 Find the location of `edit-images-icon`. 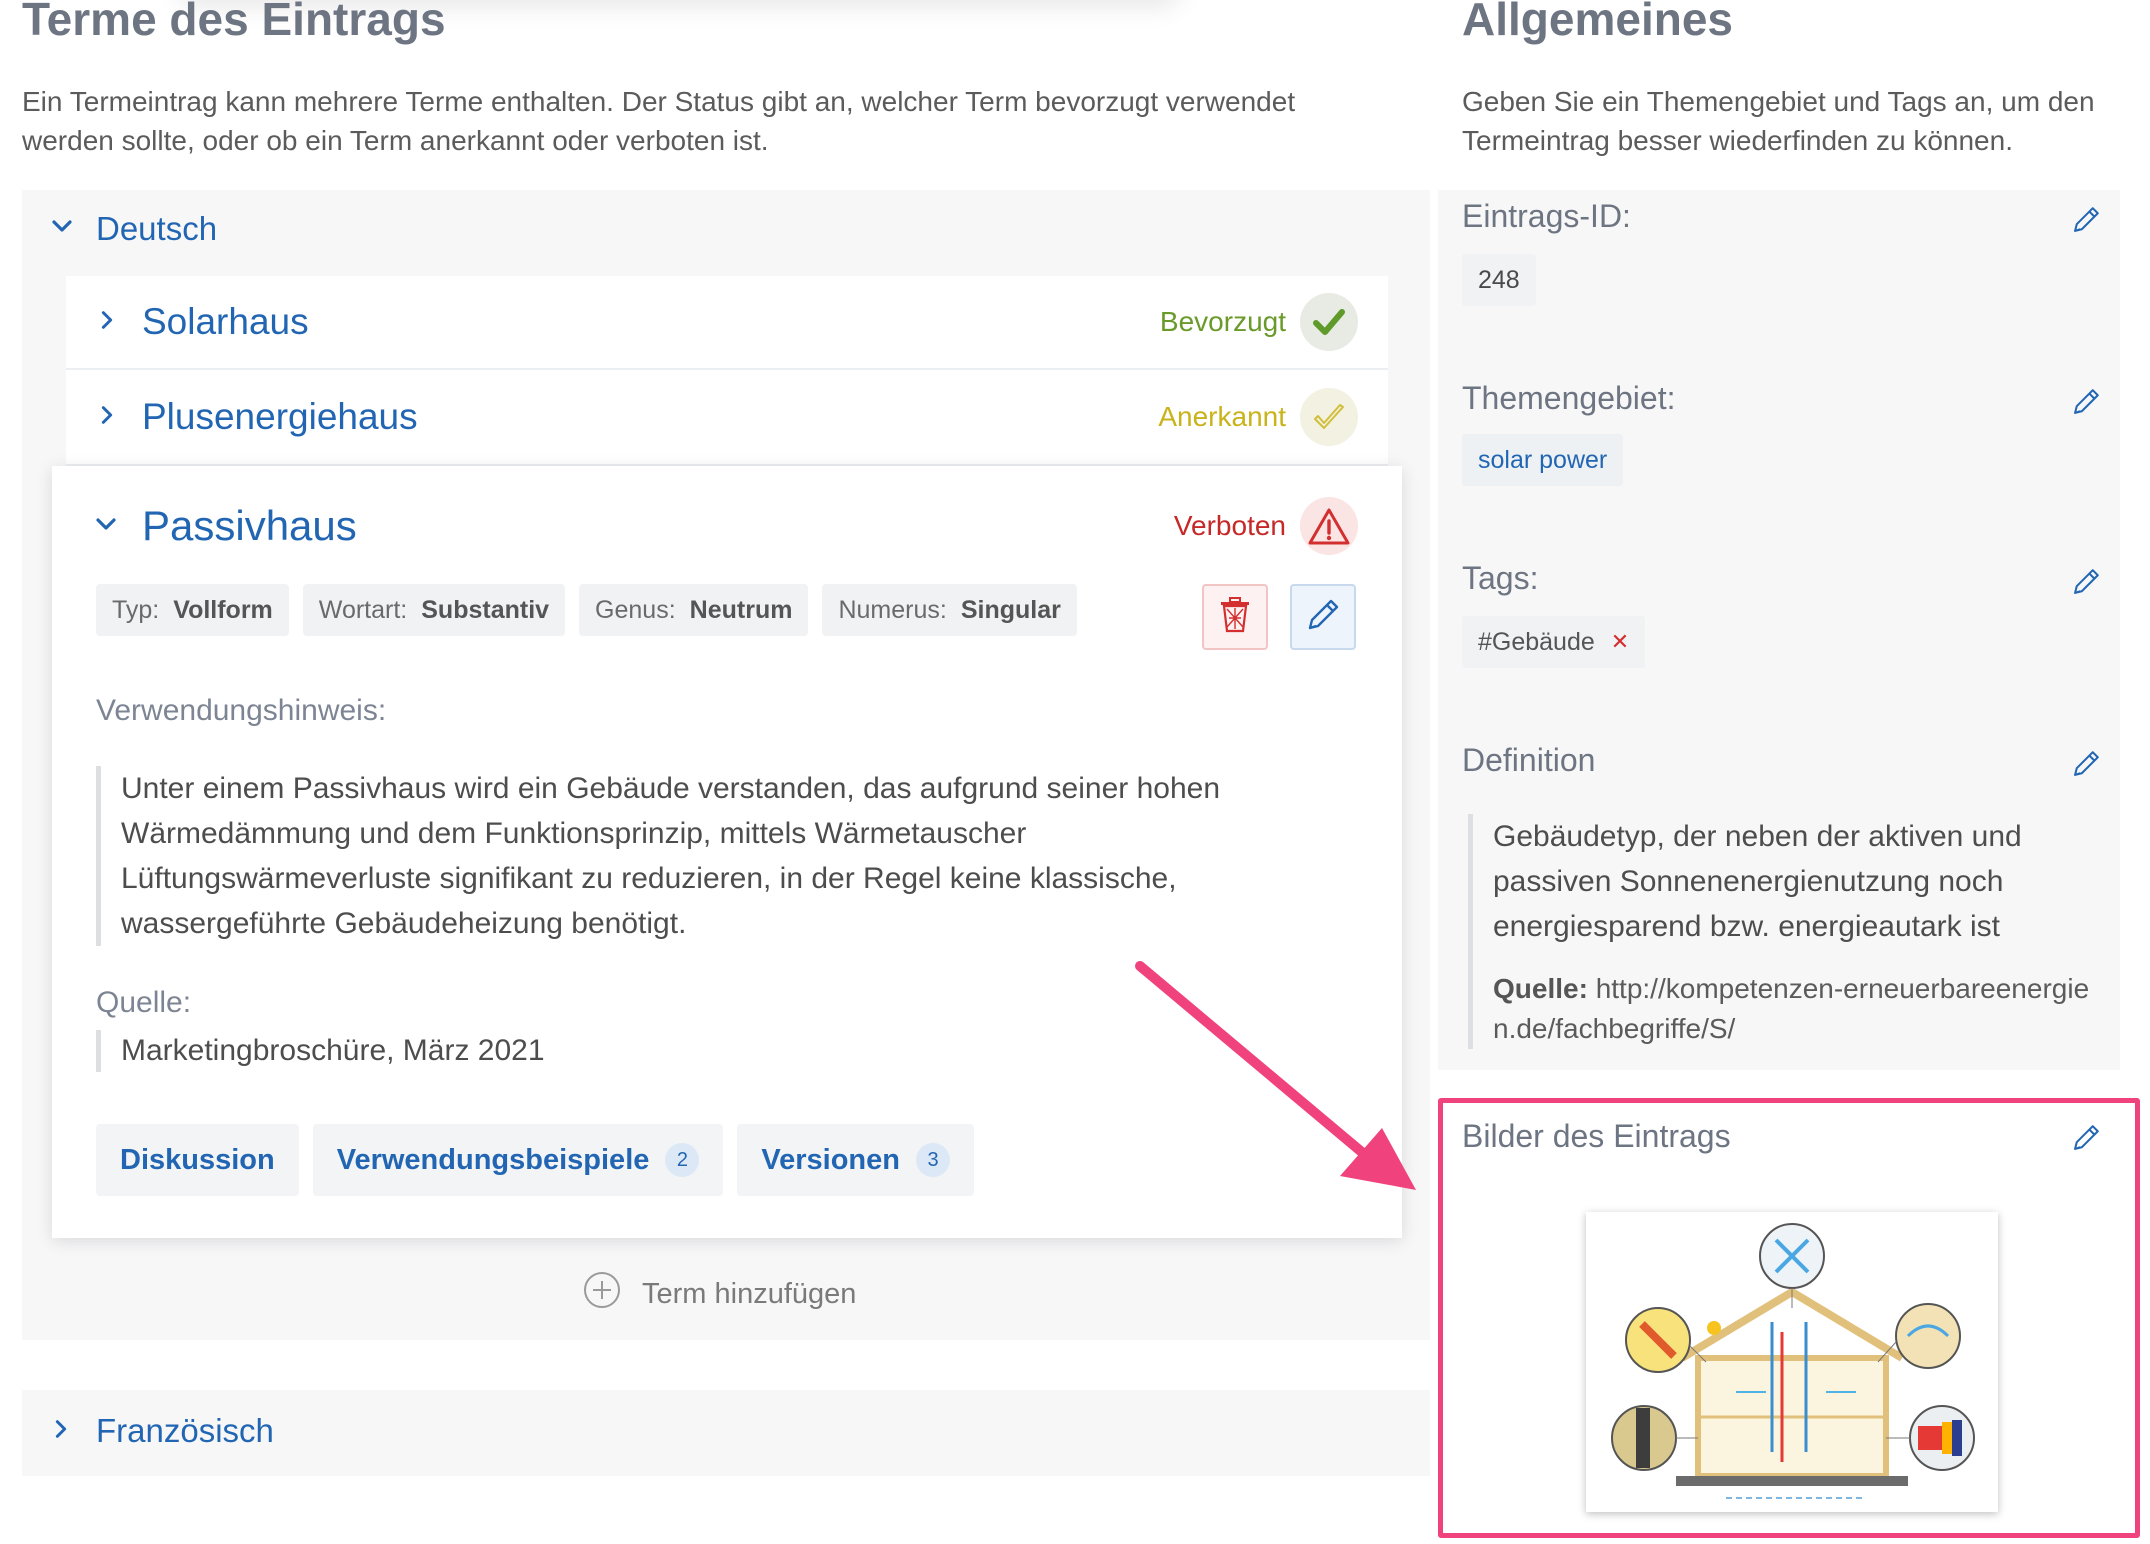

edit-images-icon is located at coordinates (2086, 1140).